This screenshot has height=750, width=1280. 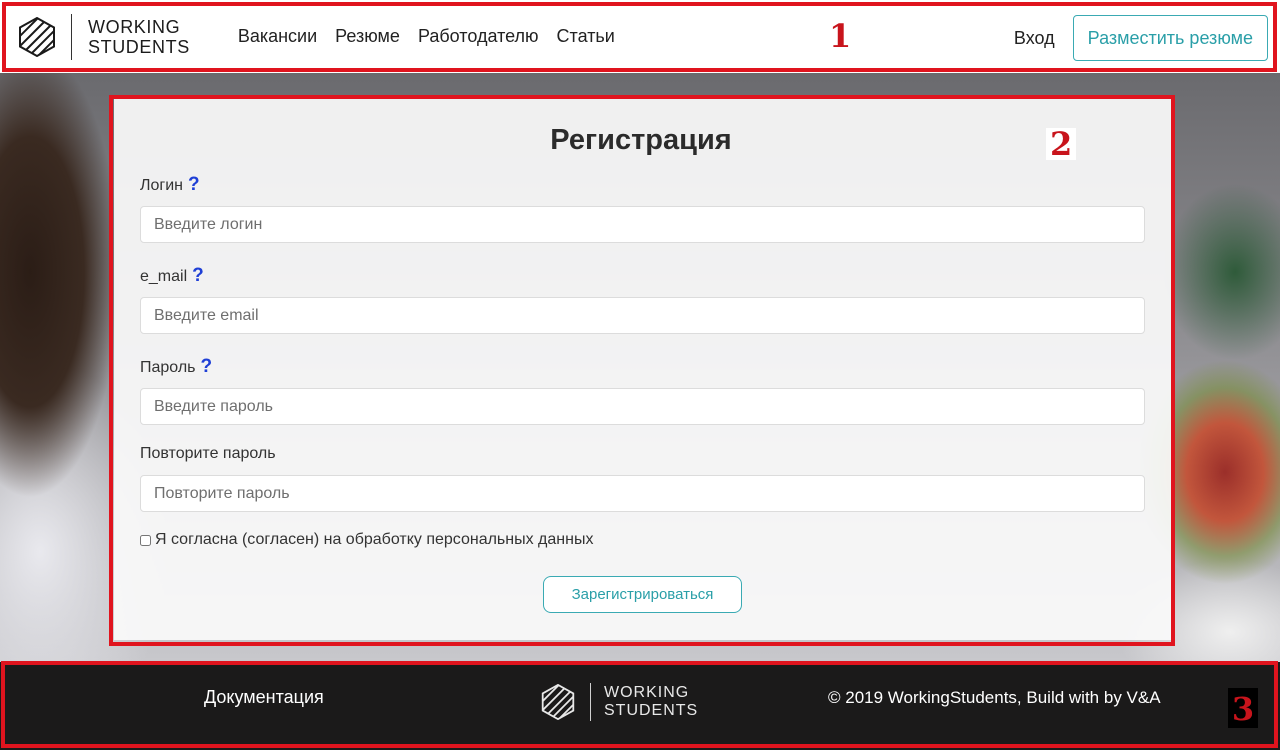 I want to click on nav-vacancies: Вакансии, so click(x=277, y=36).